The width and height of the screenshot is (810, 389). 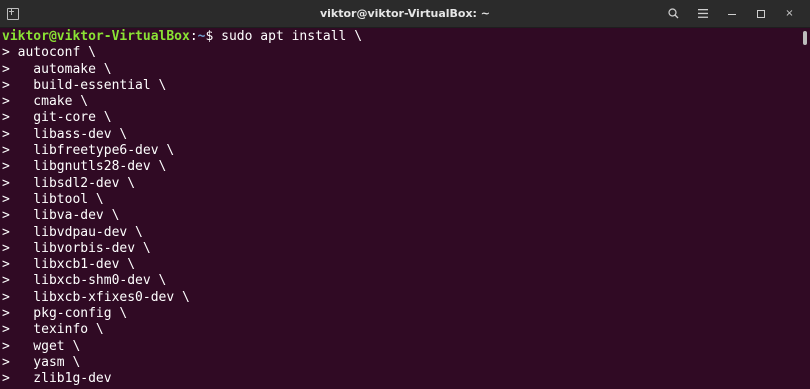 What do you see at coordinates (805, 38) in the screenshot?
I see `scrollbar-thumb` at bounding box center [805, 38].